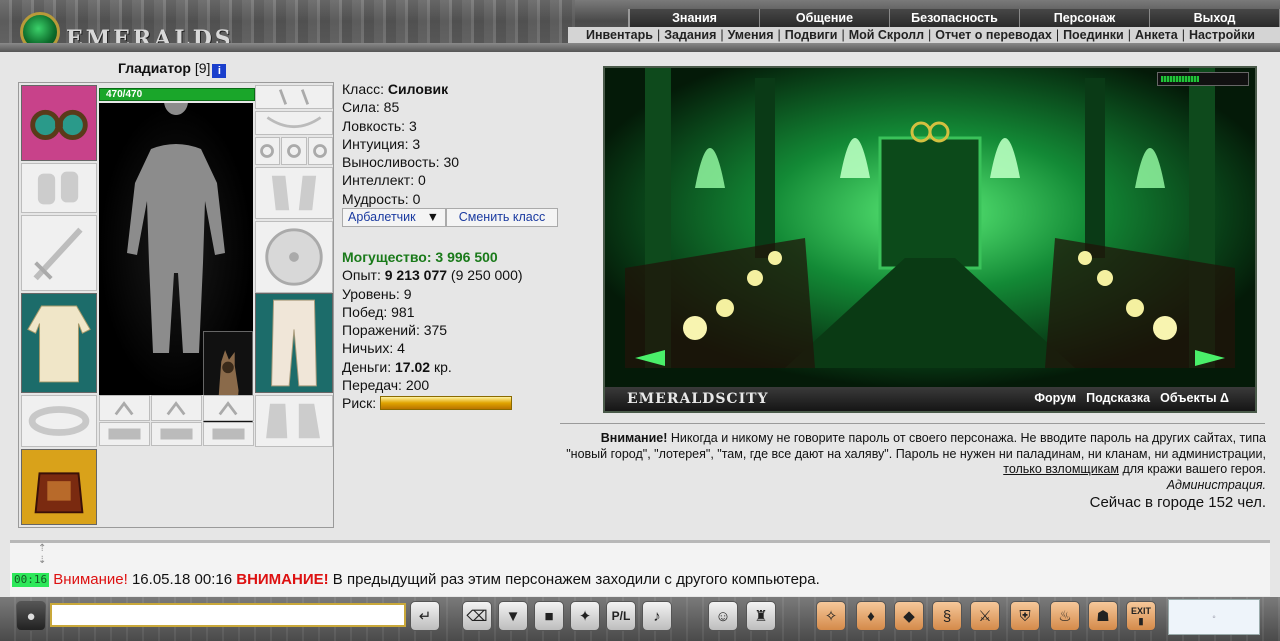 This screenshot has height=641, width=1280. What do you see at coordinates (228, 615) in the screenshot?
I see `chat-input` at bounding box center [228, 615].